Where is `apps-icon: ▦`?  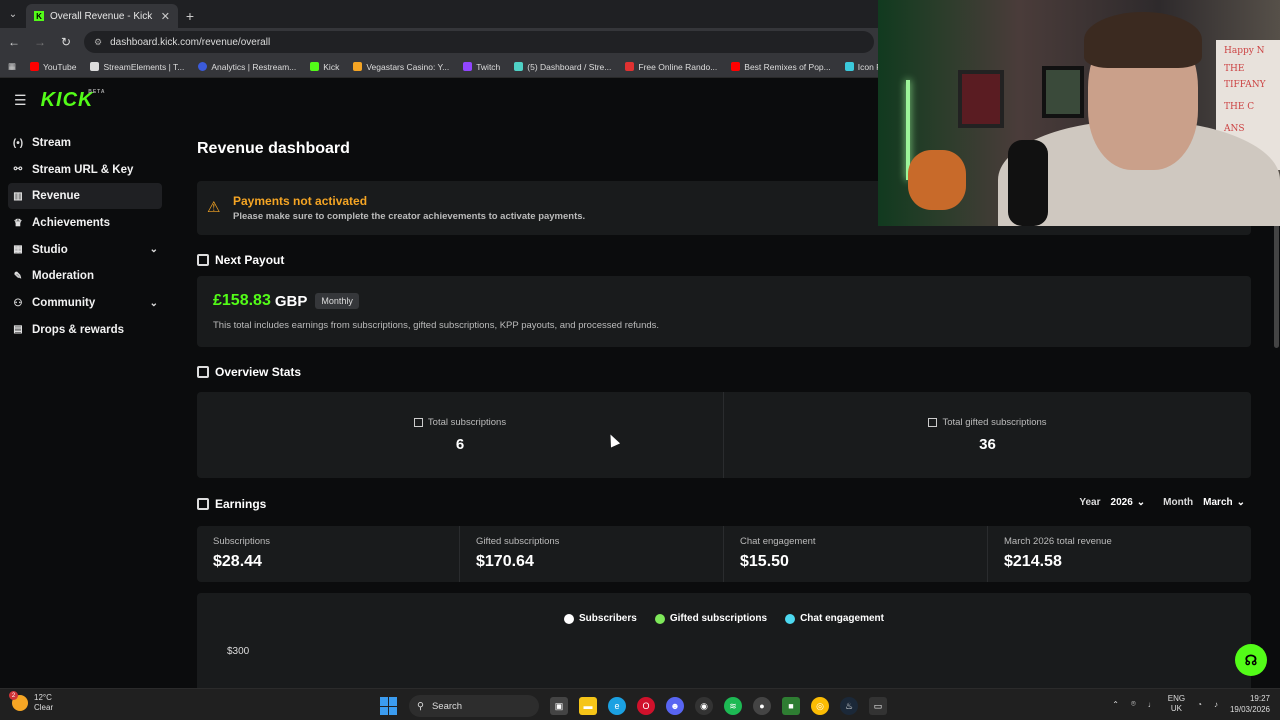
apps-icon: ▦ is located at coordinates (12, 66).